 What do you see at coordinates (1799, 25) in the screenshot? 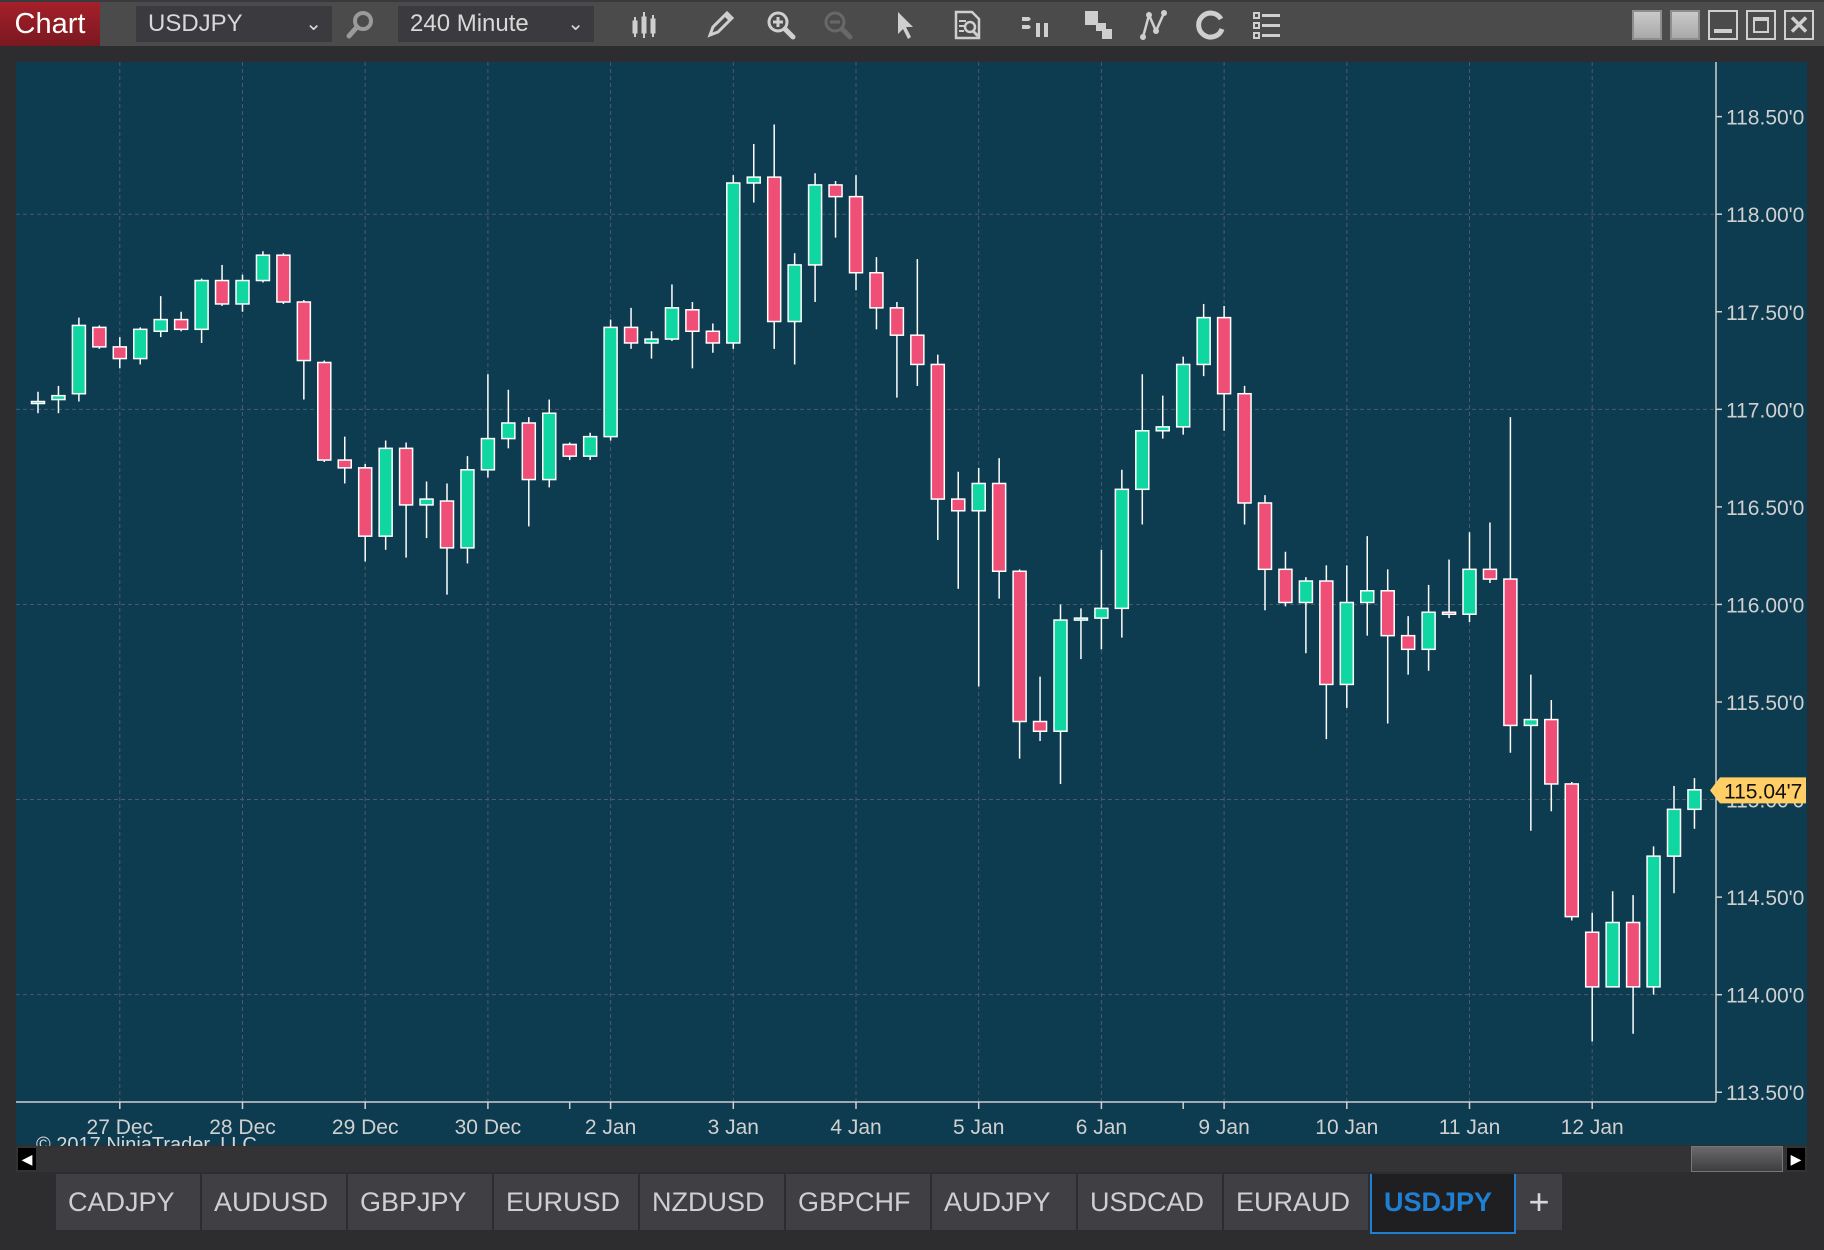
I see `close-icon: ✕` at bounding box center [1799, 25].